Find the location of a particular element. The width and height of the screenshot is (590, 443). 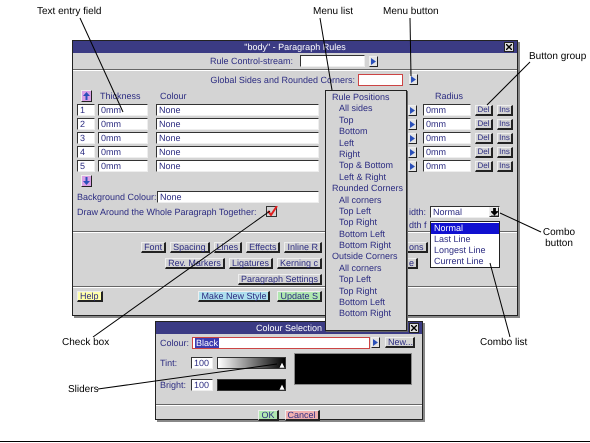

settings-button: ons is located at coordinates (417, 247).